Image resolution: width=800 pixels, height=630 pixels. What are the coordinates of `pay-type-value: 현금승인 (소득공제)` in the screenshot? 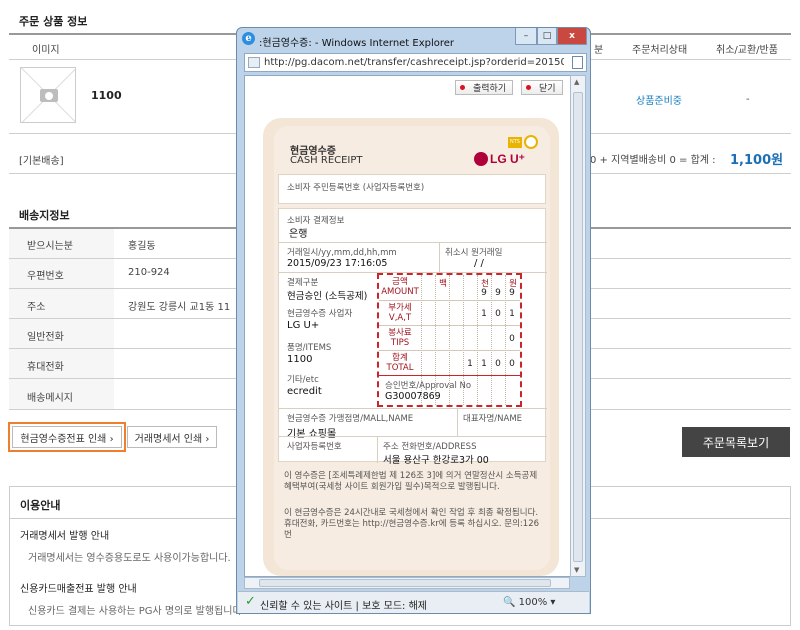 It's located at (327, 296).